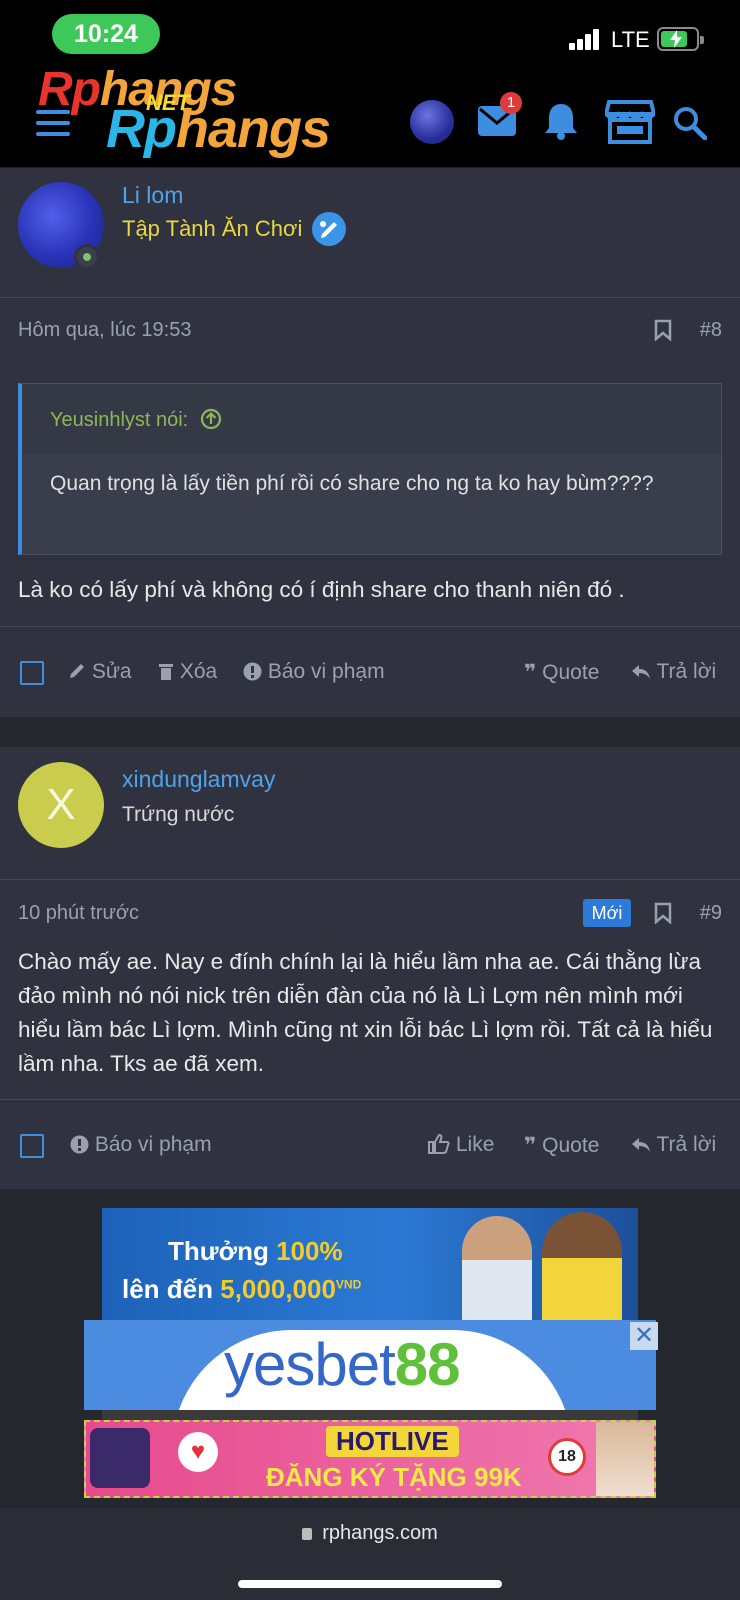  I want to click on post-timestamp: 10 phút trước, so click(78, 913).